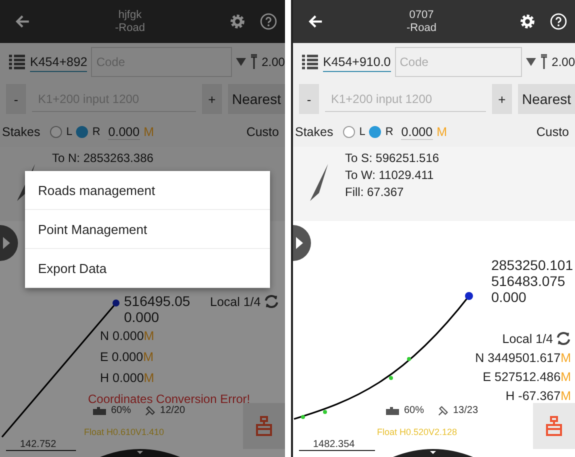  Describe the element at coordinates (302, 243) in the screenshot. I see `expand-arrow-icon` at that location.